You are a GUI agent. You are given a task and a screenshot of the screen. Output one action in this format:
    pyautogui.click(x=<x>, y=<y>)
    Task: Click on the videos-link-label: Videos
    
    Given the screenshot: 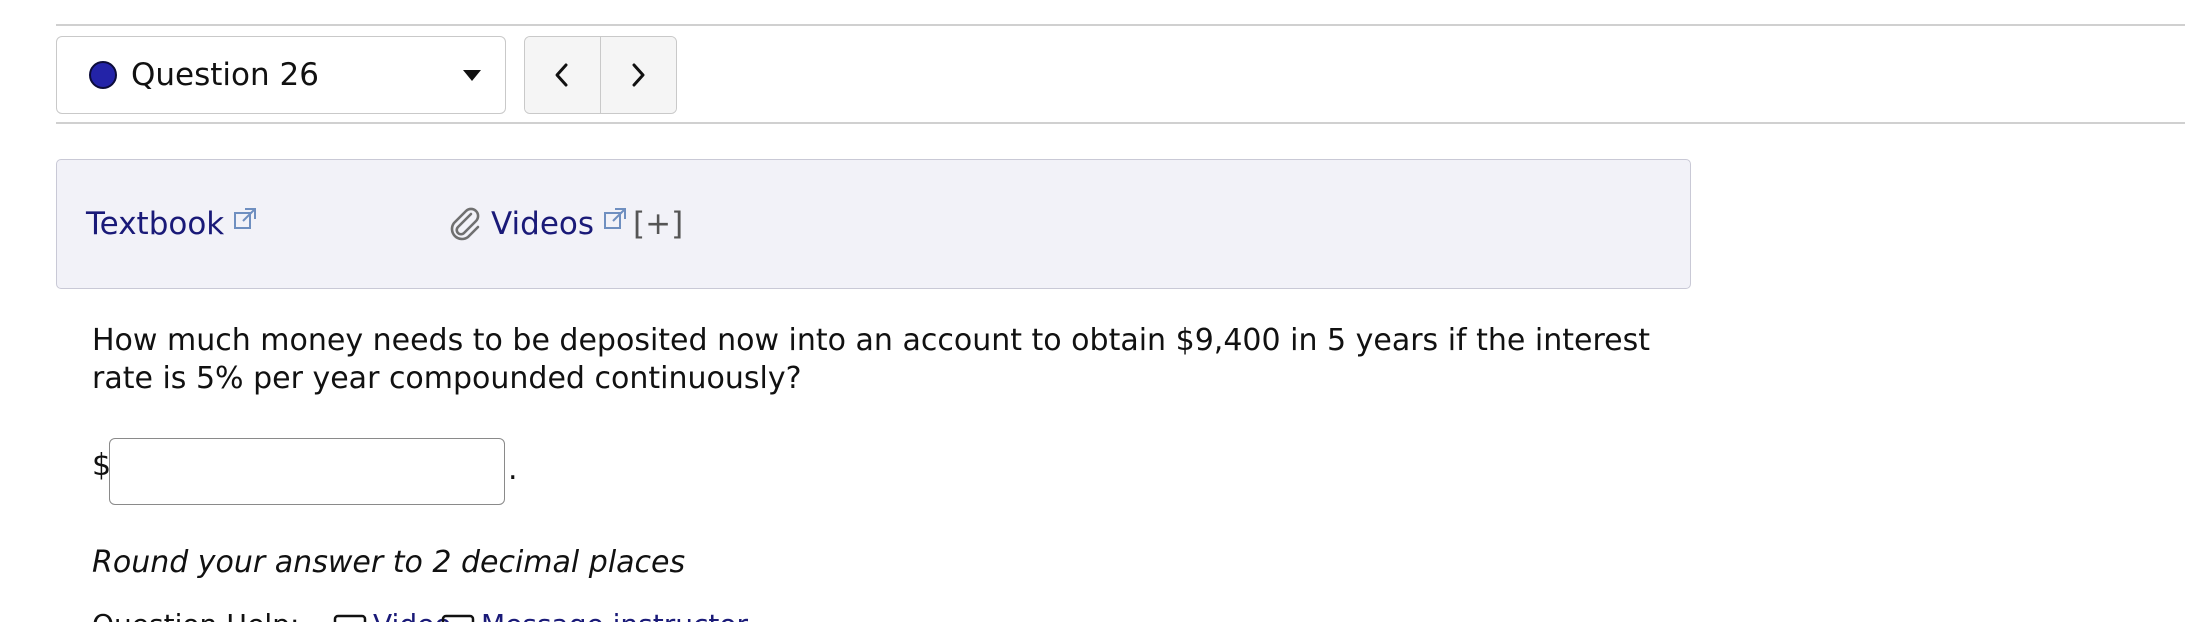 What is the action you would take?
    pyautogui.click(x=543, y=224)
    